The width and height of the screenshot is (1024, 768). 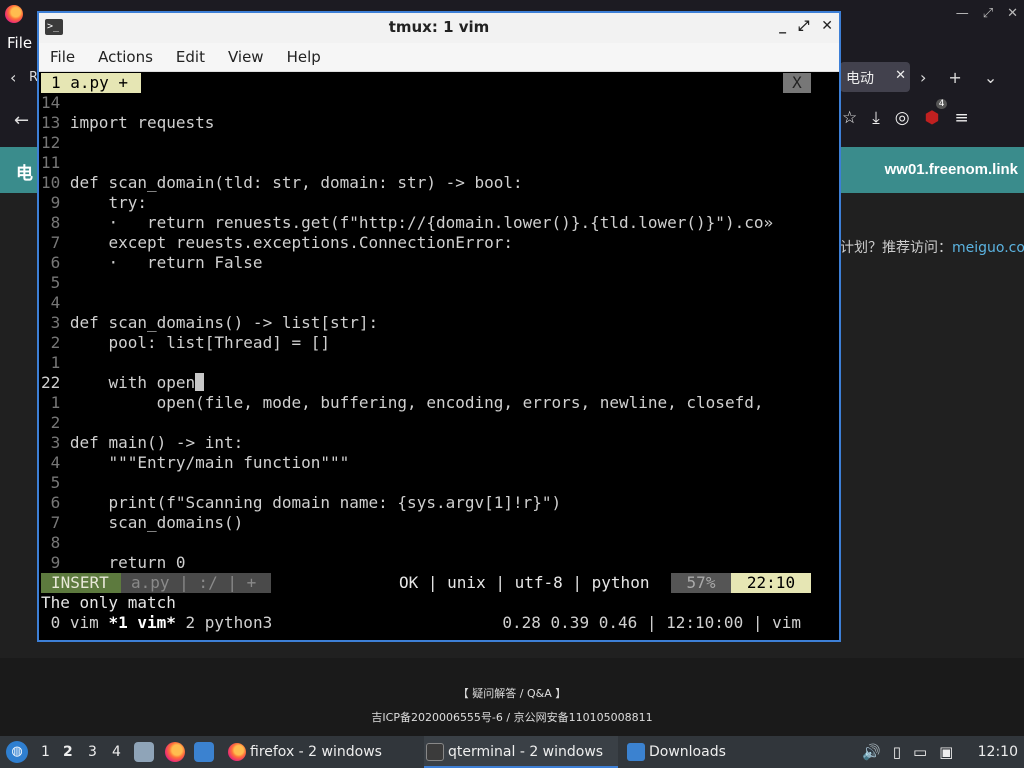 I want to click on menu-file: File, so click(x=62, y=59).